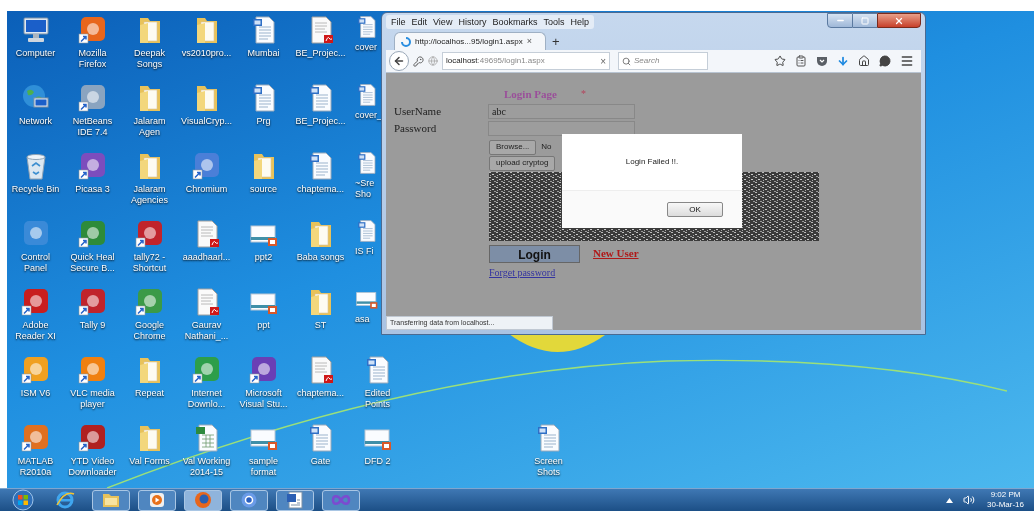  Describe the element at coordinates (35, 263) in the screenshot. I see `desktop-icon-label: Control Panel` at that location.